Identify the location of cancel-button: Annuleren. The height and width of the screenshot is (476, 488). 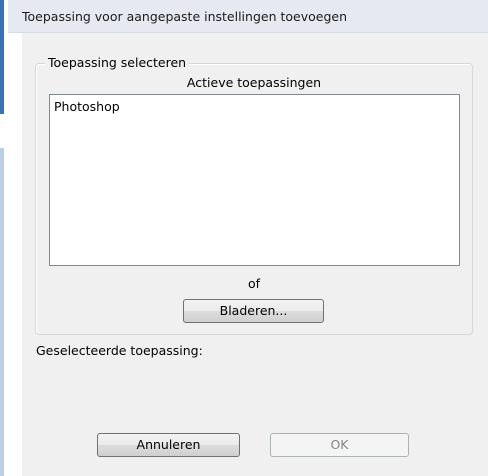
(168, 445).